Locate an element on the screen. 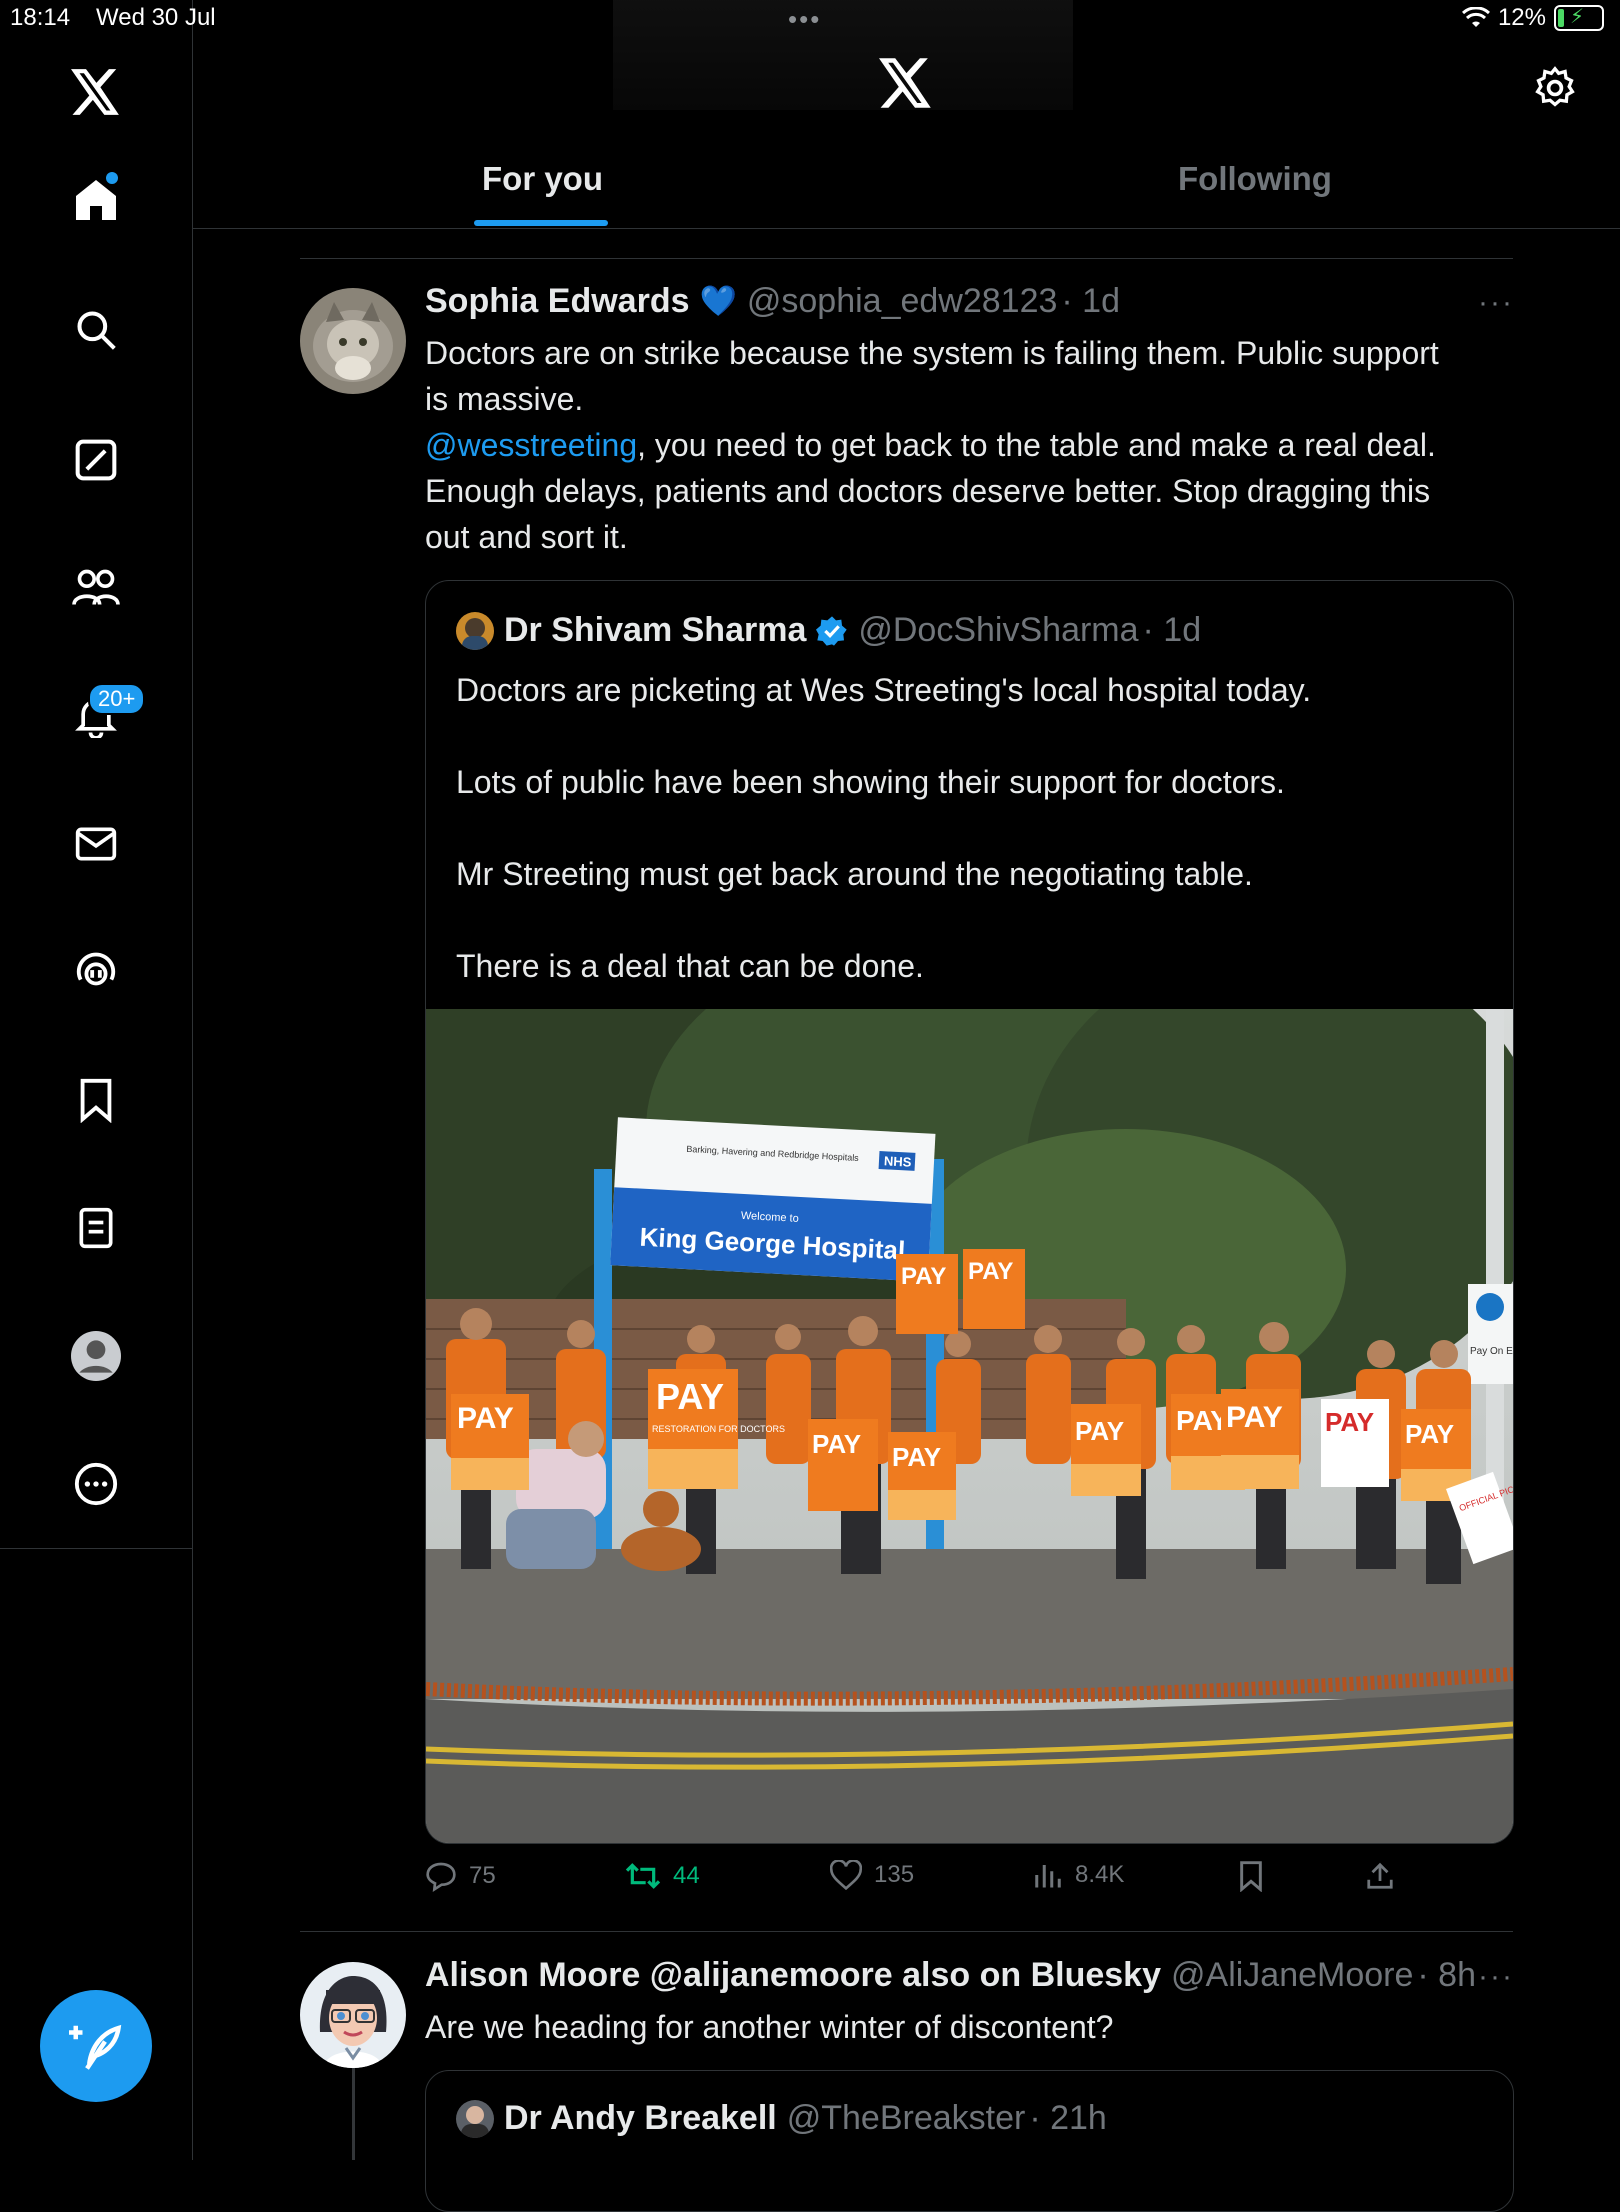  heart-icon is located at coordinates (846, 1875).